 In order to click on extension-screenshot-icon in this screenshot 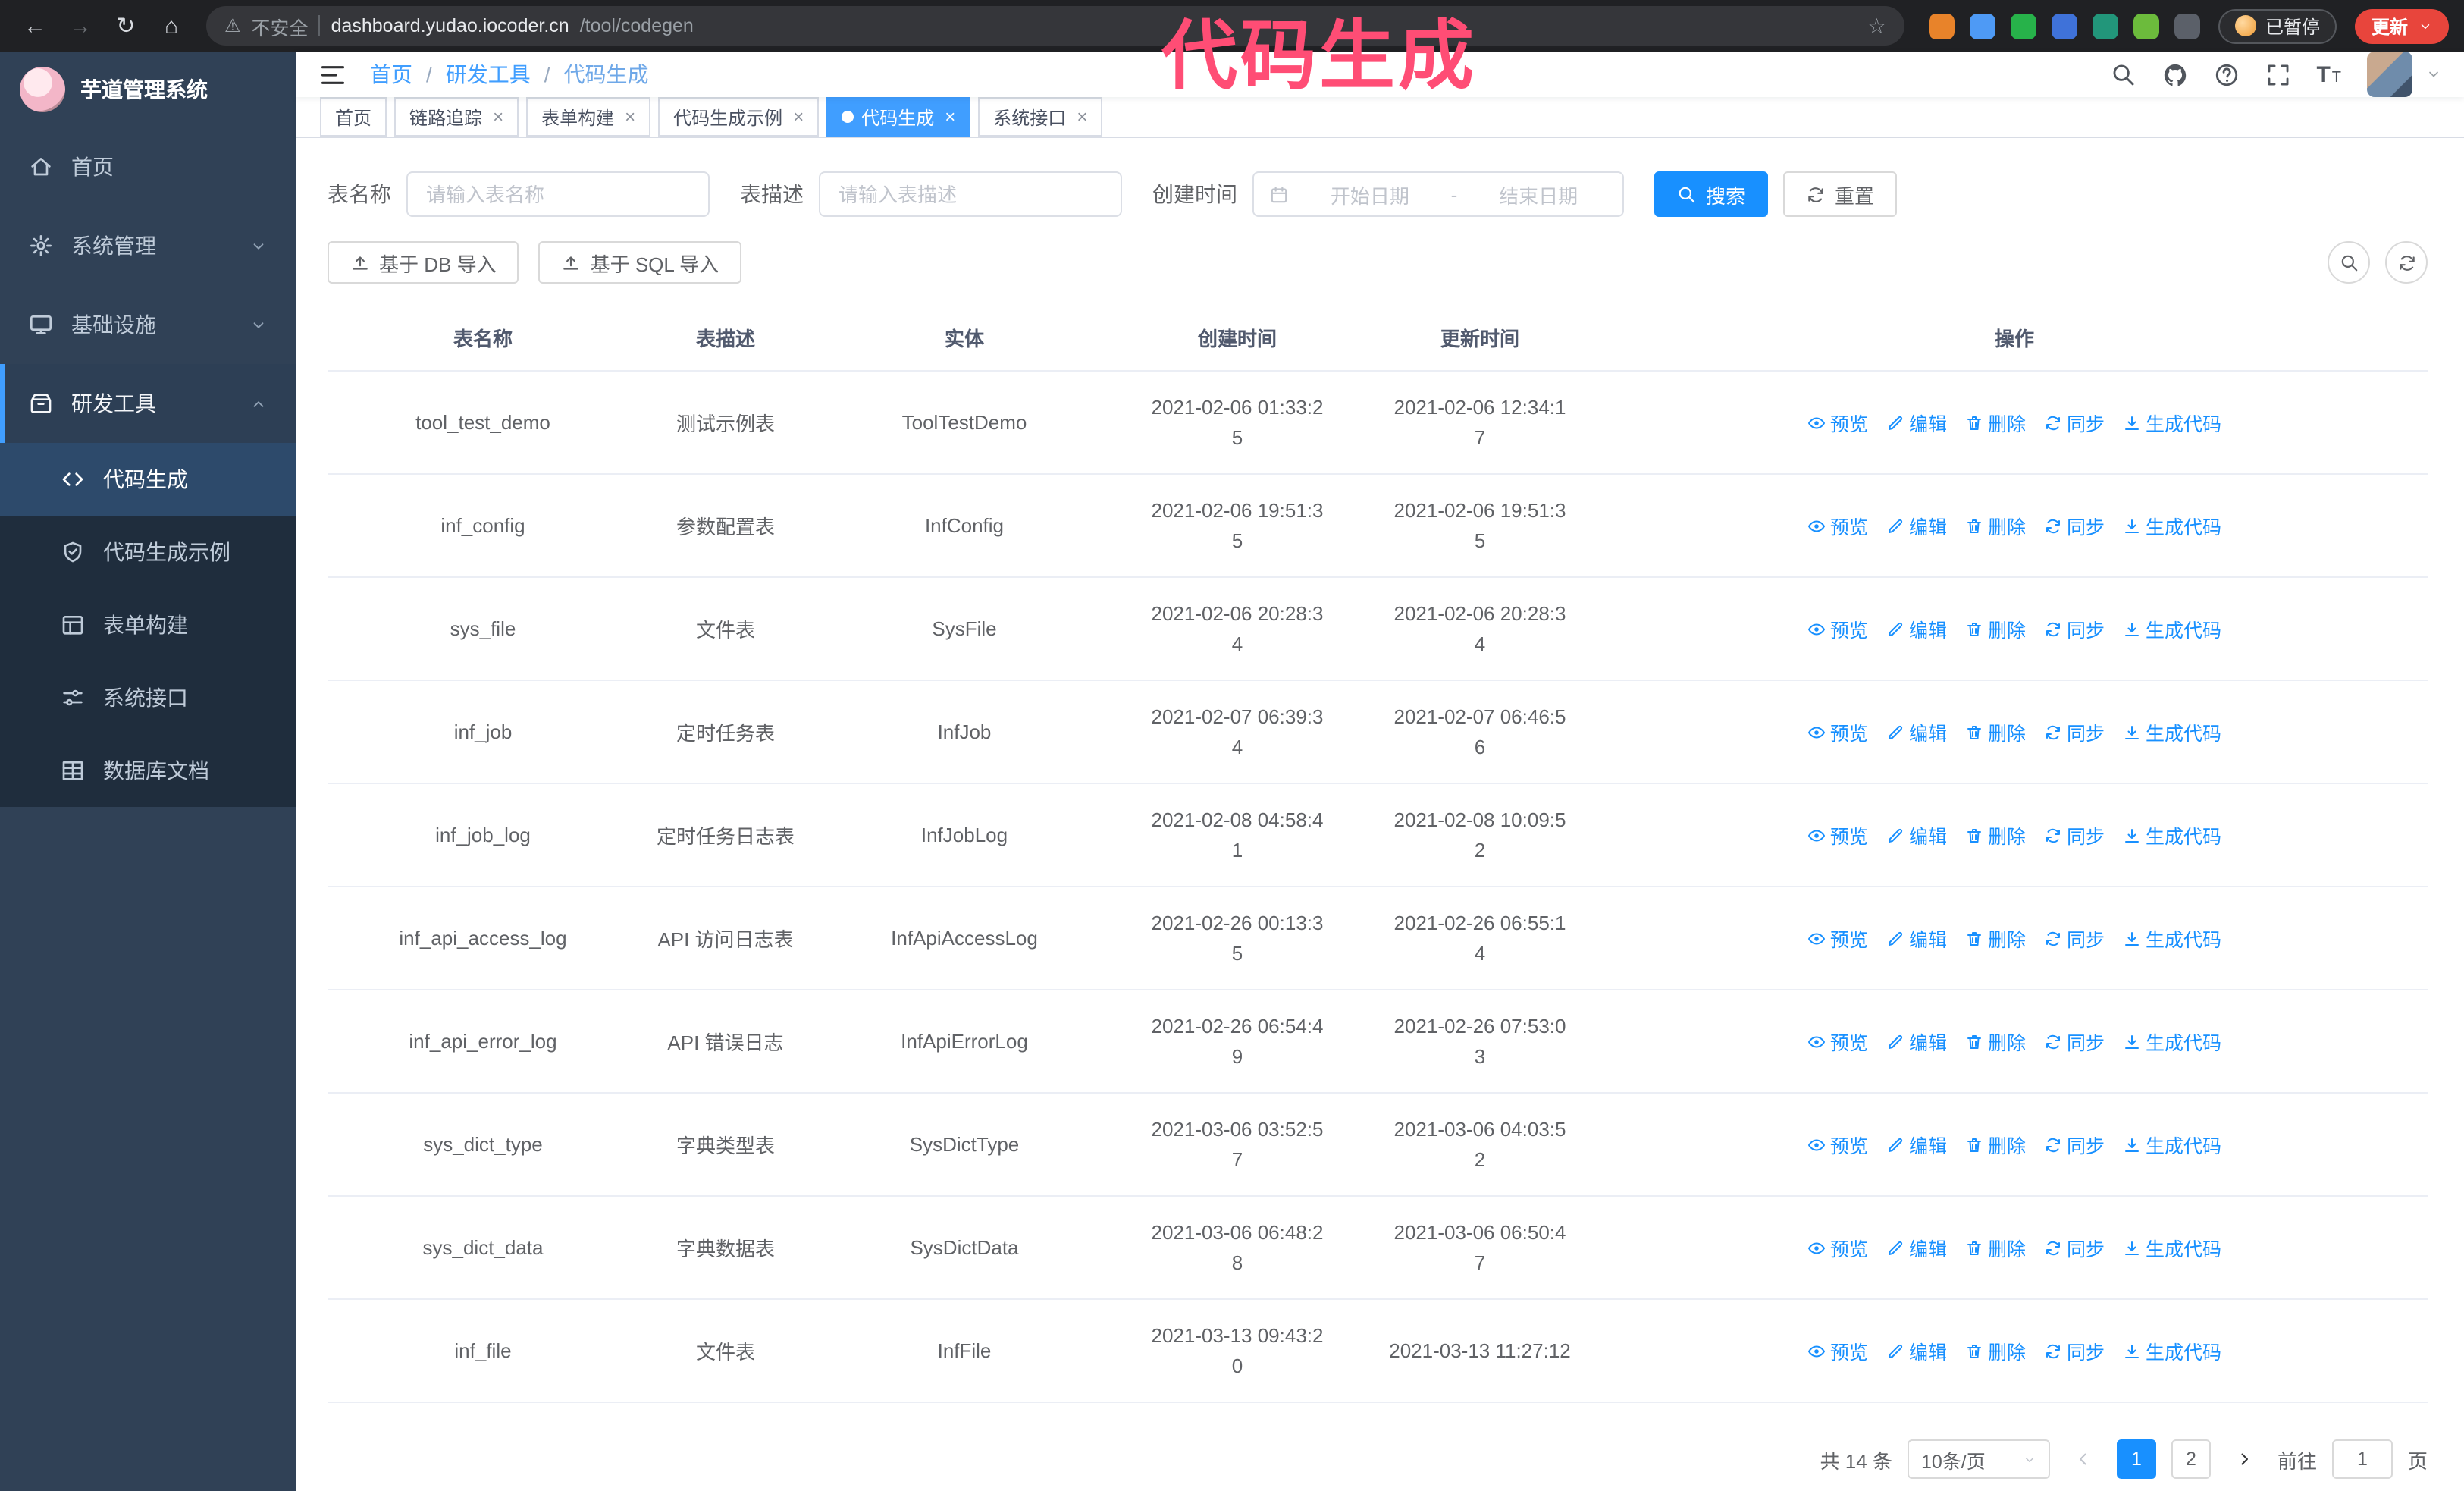, I will do `click(2105, 26)`.